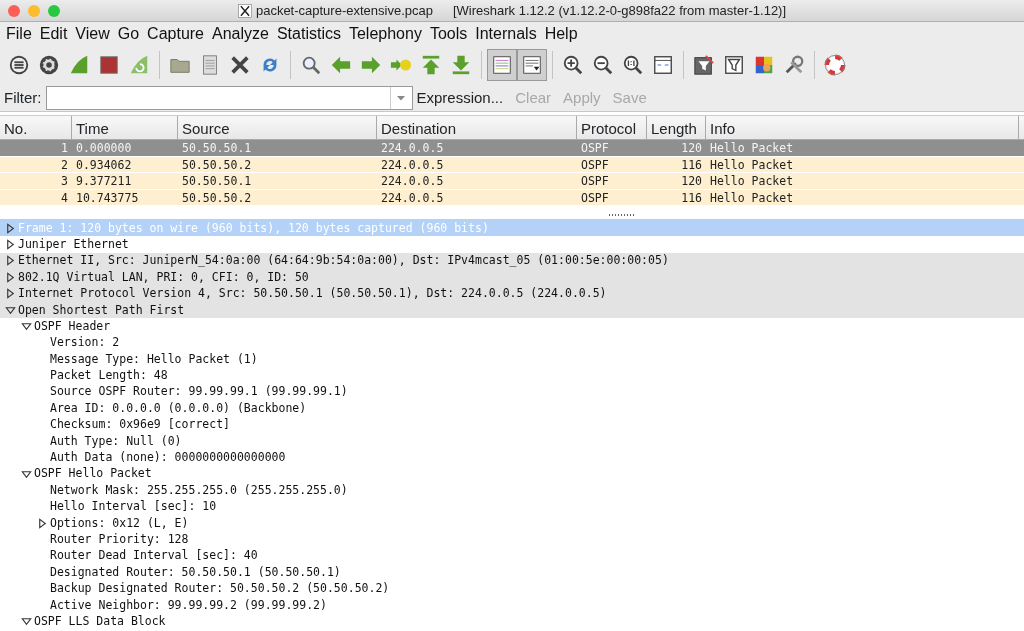 The image size is (1024, 631). Describe the element at coordinates (450, 33) in the screenshot. I see `menu-item: Tools` at that location.